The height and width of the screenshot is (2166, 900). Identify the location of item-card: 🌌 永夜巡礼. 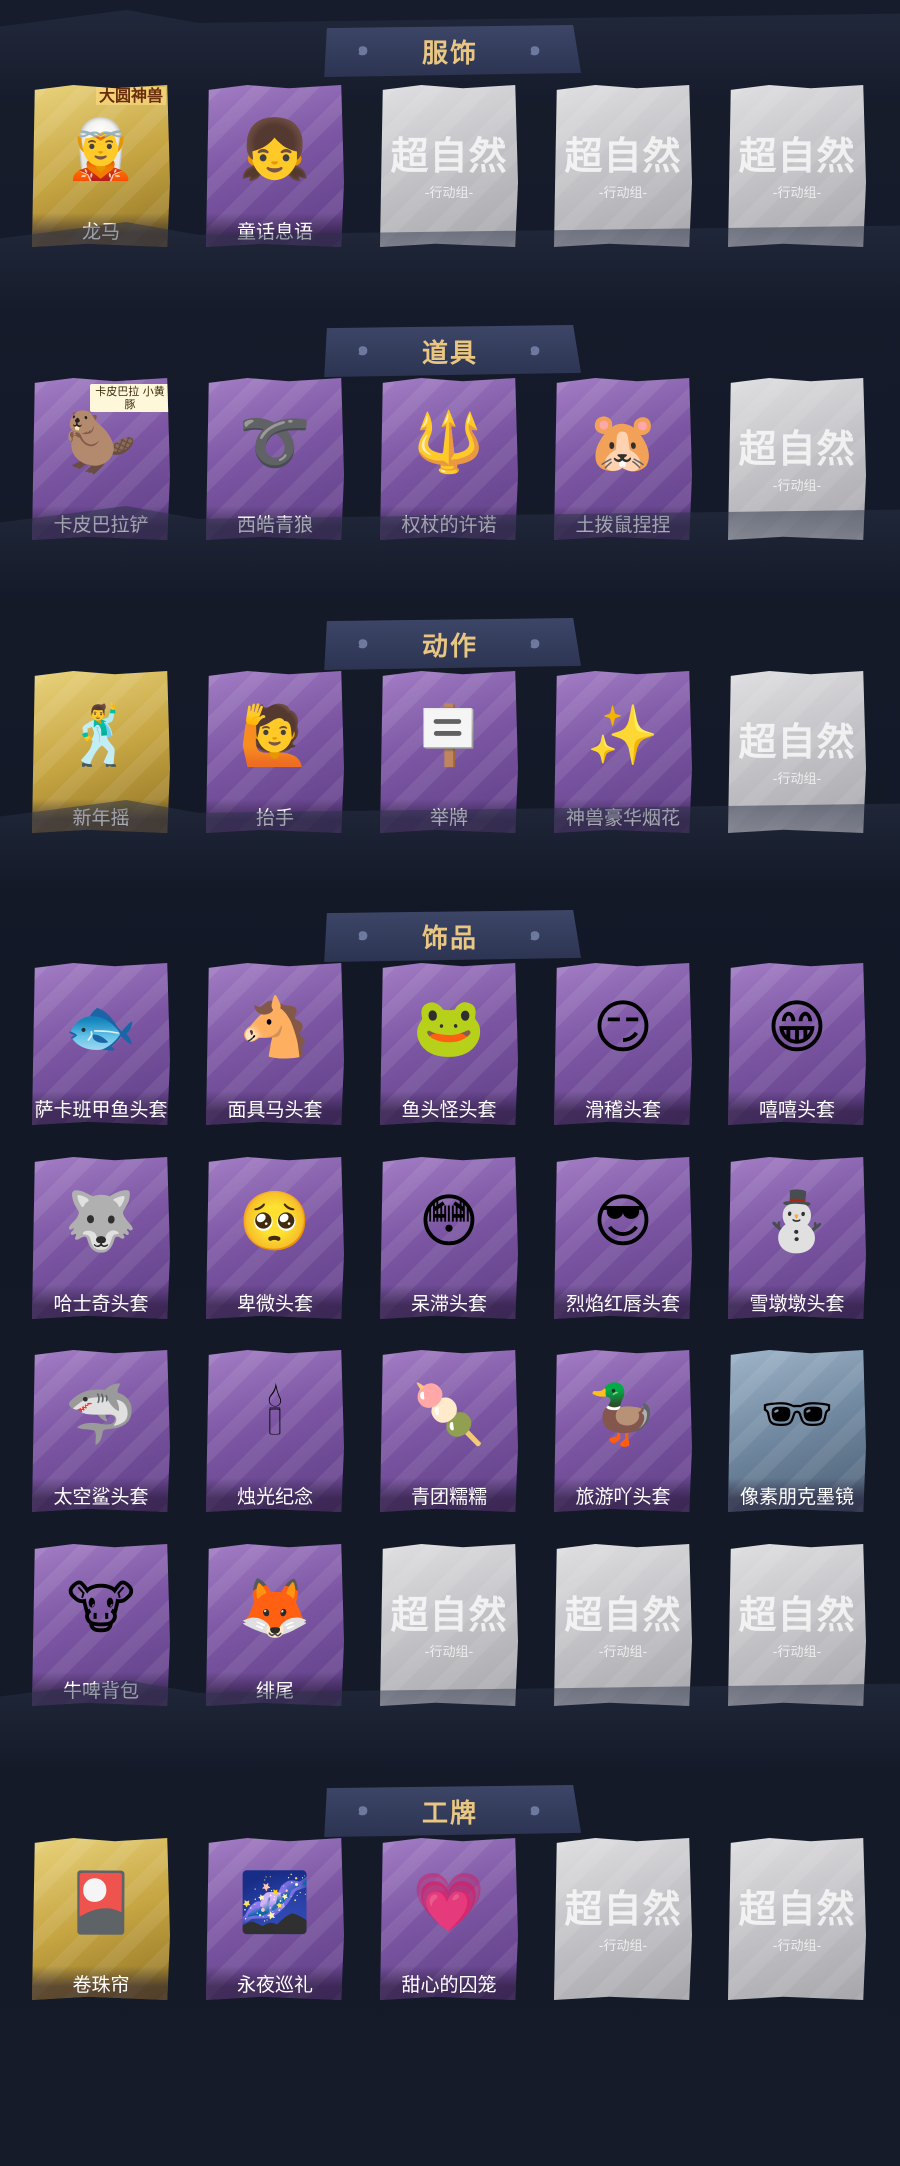
(275, 1919).